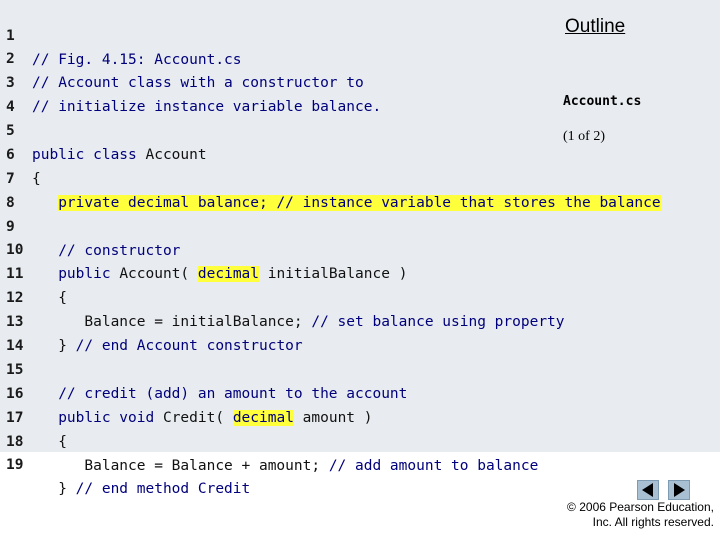  What do you see at coordinates (360, 153) in the screenshot?
I see `code-line: 6 {` at bounding box center [360, 153].